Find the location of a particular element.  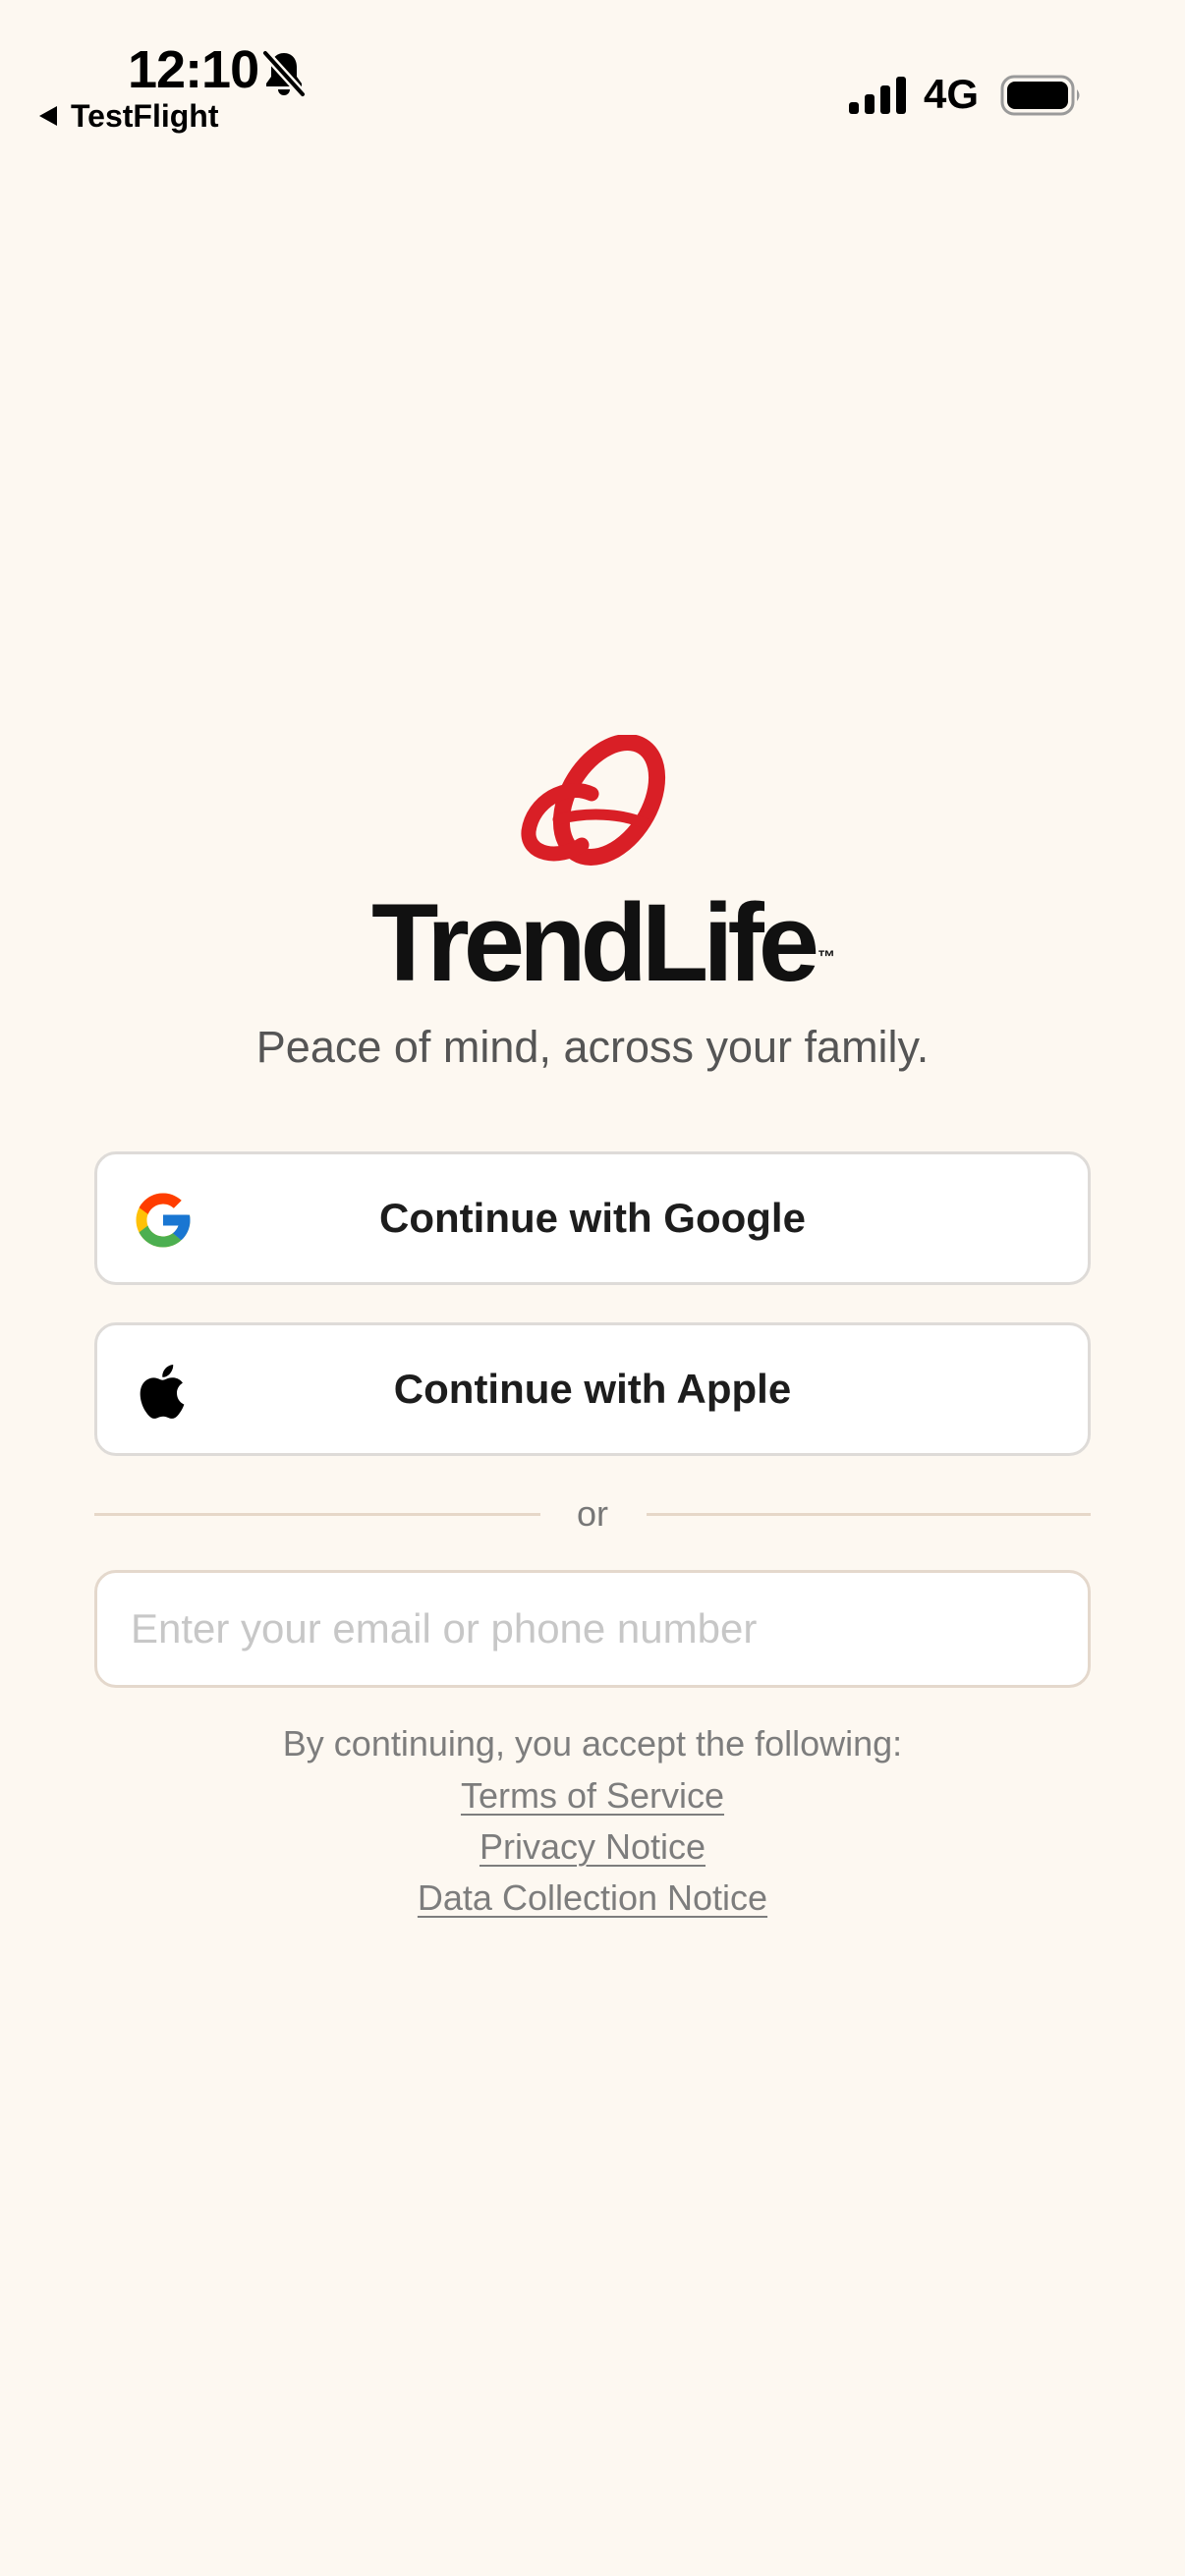

back-triangle-icon is located at coordinates (48, 116).